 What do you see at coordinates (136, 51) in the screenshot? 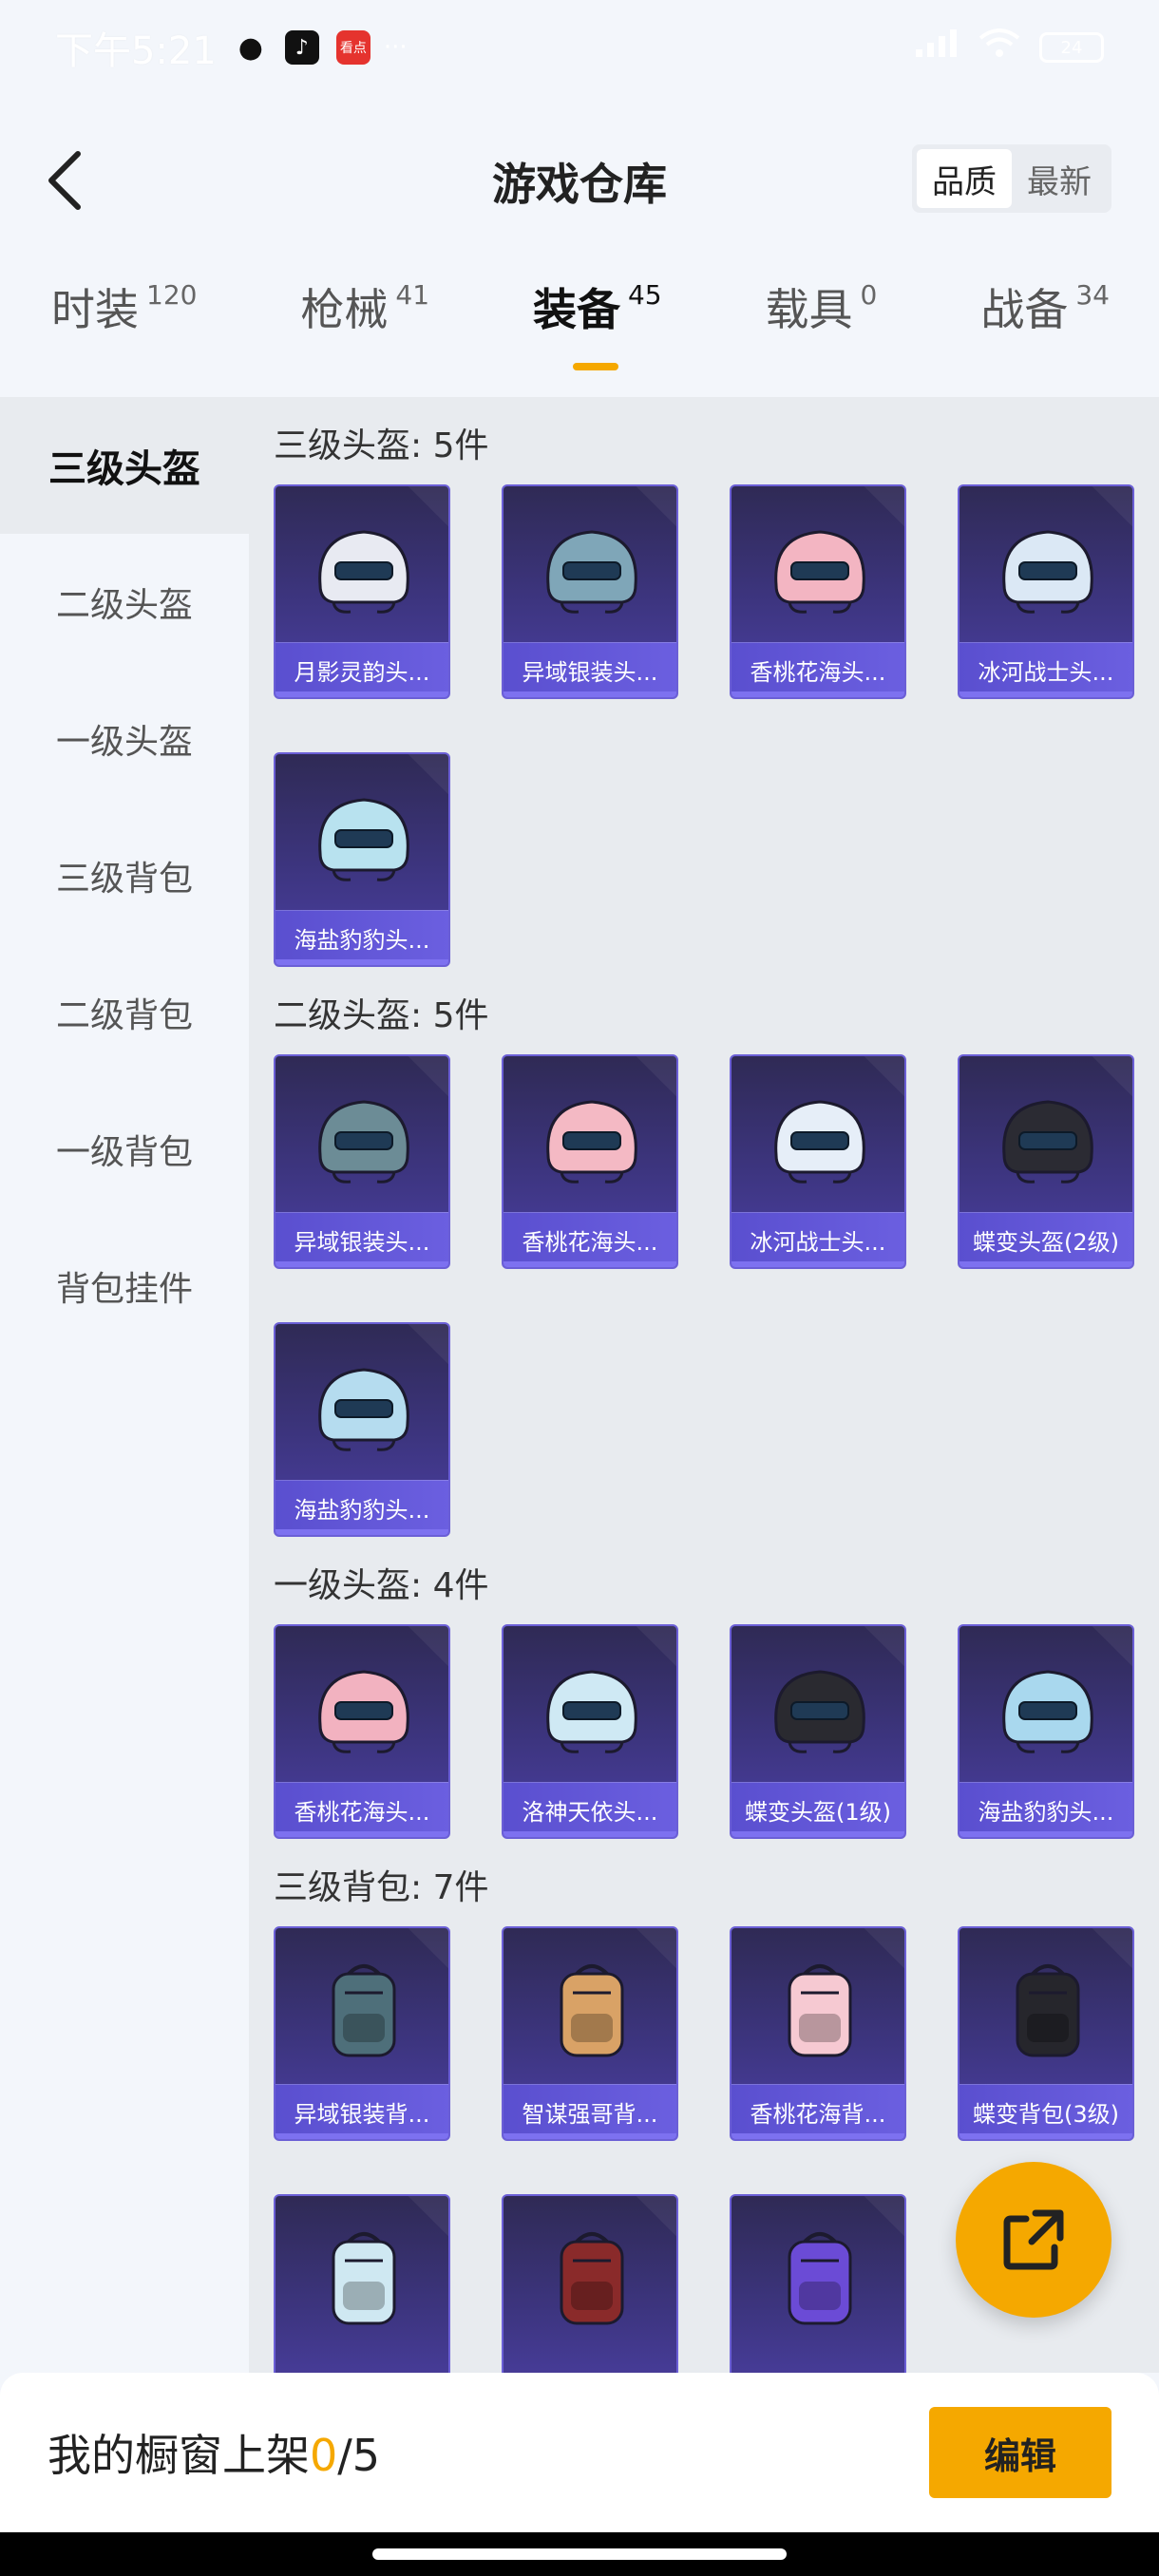
I see `status-time: 下午5:21` at bounding box center [136, 51].